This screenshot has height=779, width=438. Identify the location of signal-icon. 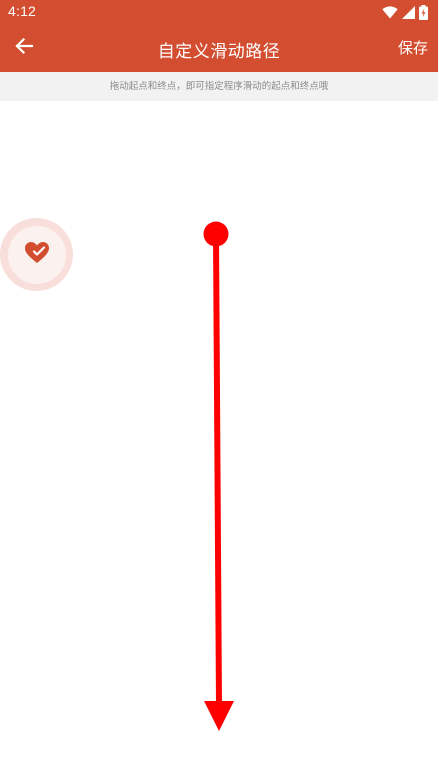
(408, 12).